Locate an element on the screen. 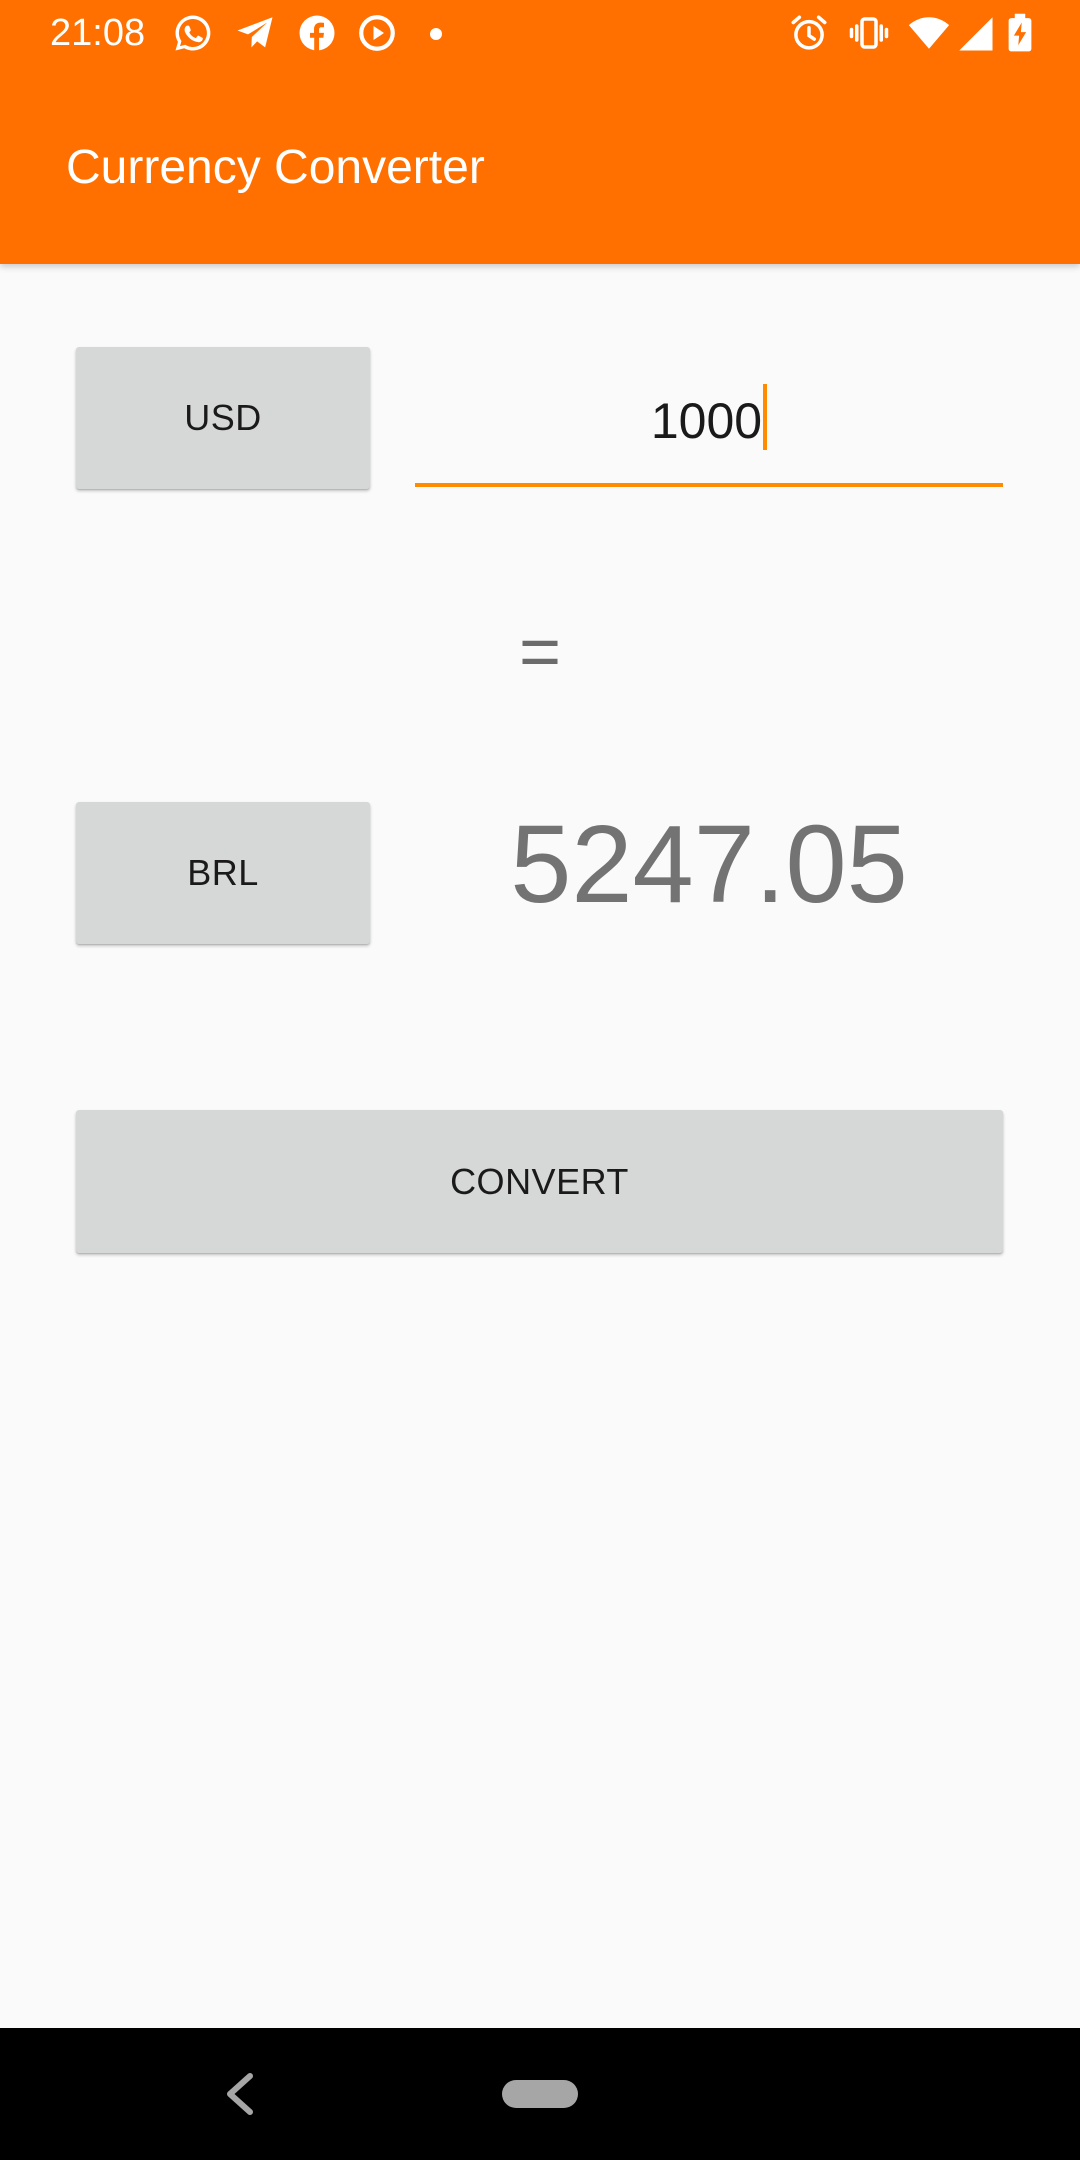  back-icon is located at coordinates (239, 2094).